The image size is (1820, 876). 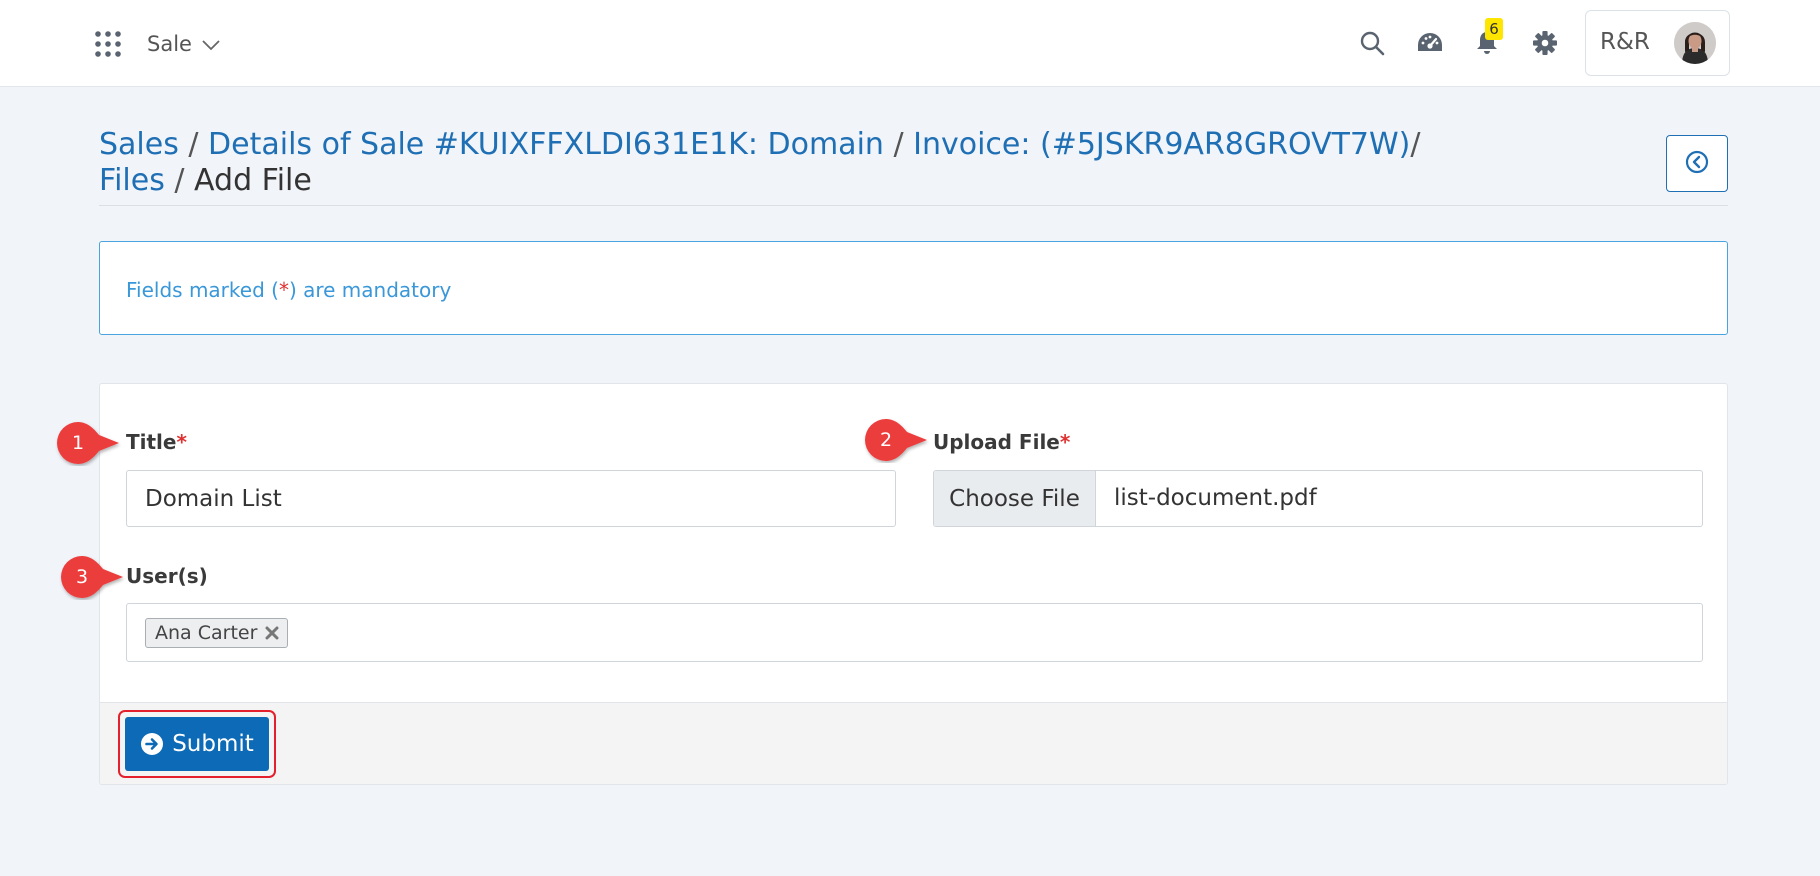 I want to click on mandatory-fields-notice: Fields marked (*) are mandatory, so click(x=913, y=288).